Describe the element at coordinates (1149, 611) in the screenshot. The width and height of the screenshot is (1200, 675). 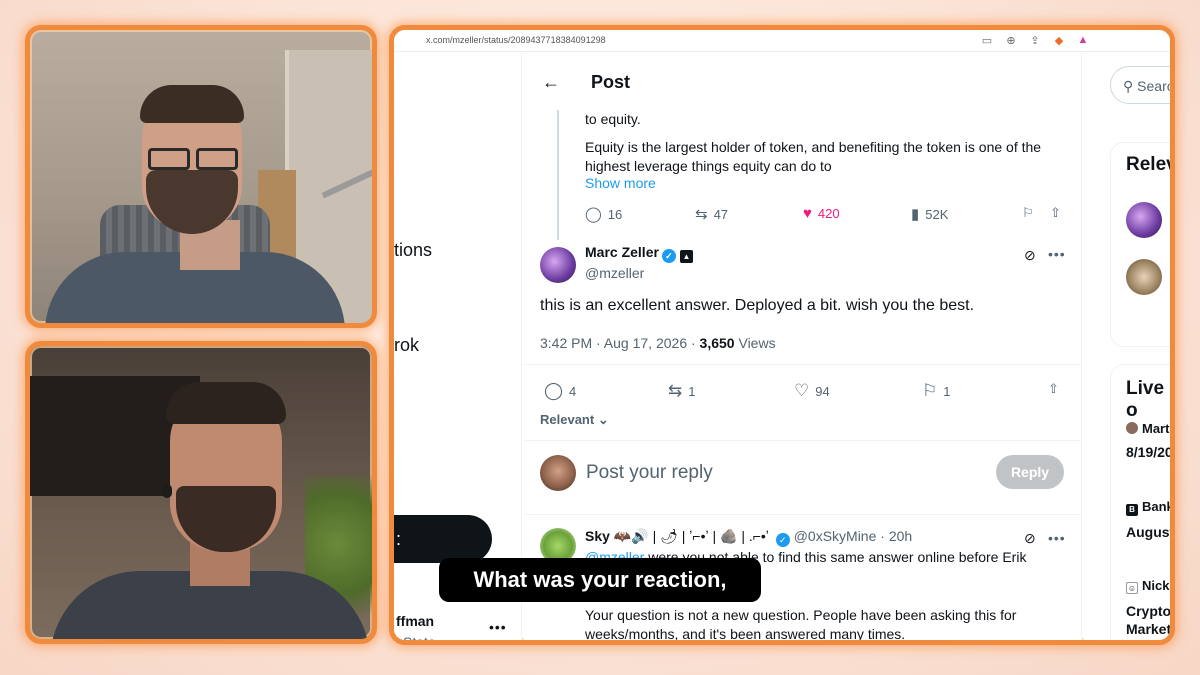
I see `live-item-detail: Crypto` at that location.